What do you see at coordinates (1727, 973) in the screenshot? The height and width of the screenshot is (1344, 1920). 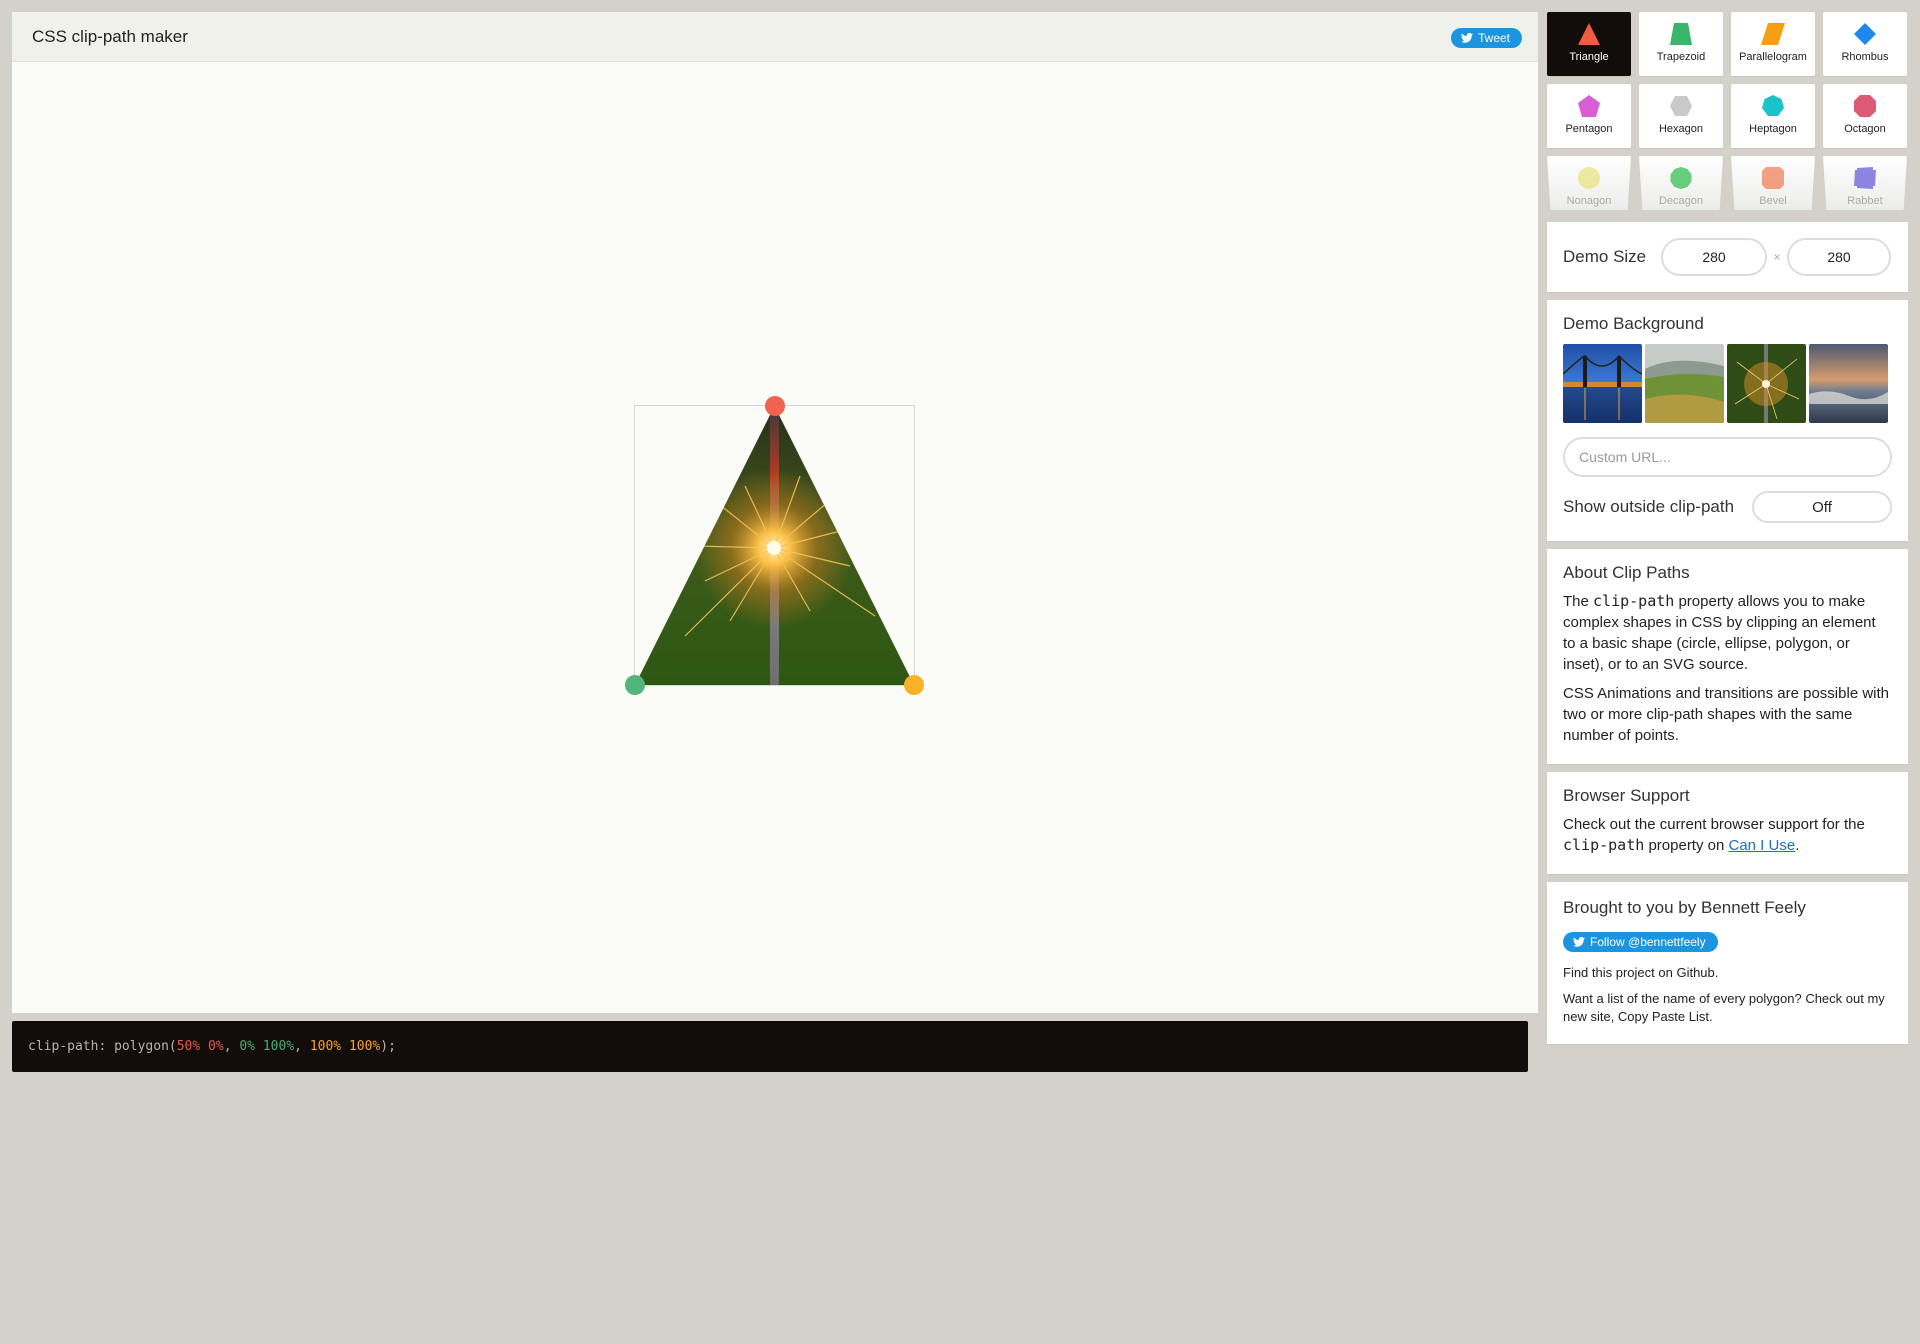 I see `github-text: Find this project on Github.` at bounding box center [1727, 973].